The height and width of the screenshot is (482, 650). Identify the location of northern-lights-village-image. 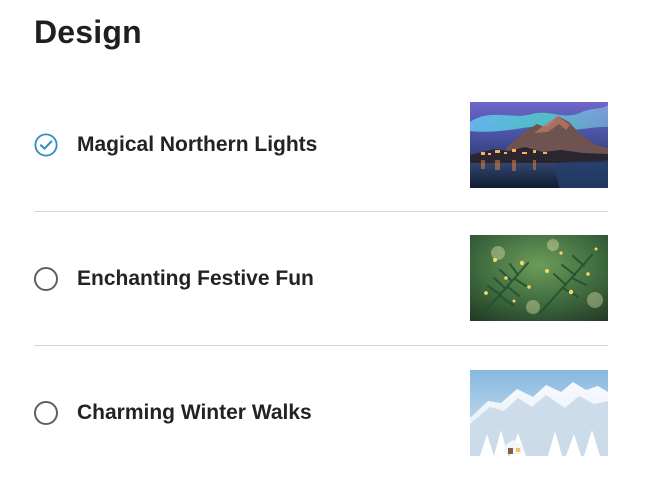
(539, 145).